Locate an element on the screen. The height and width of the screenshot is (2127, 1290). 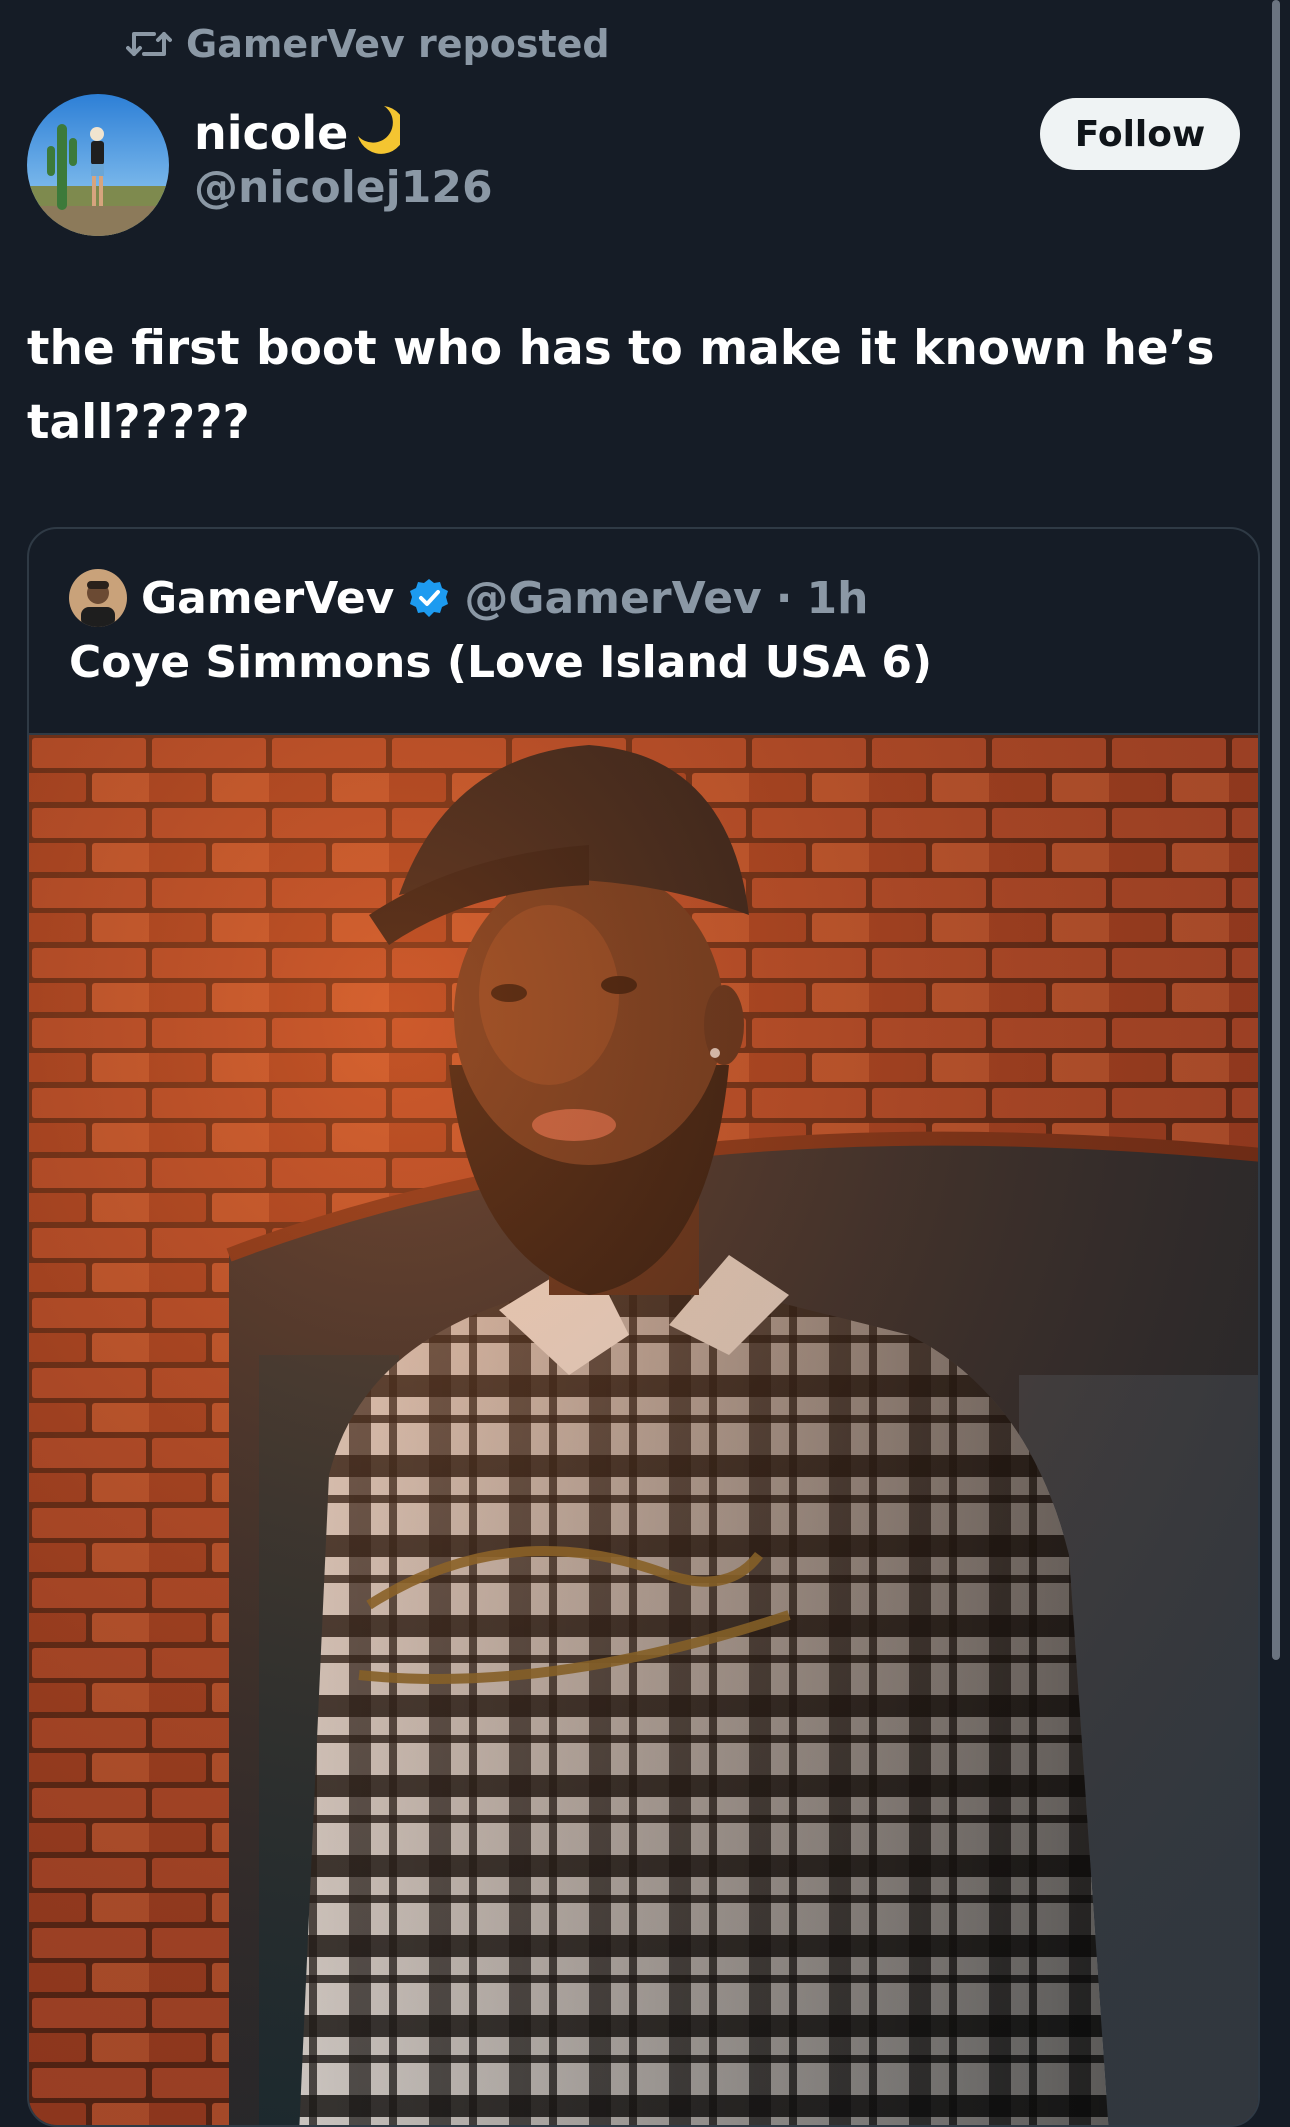
author-display-name: nicole is located at coordinates (343, 133).